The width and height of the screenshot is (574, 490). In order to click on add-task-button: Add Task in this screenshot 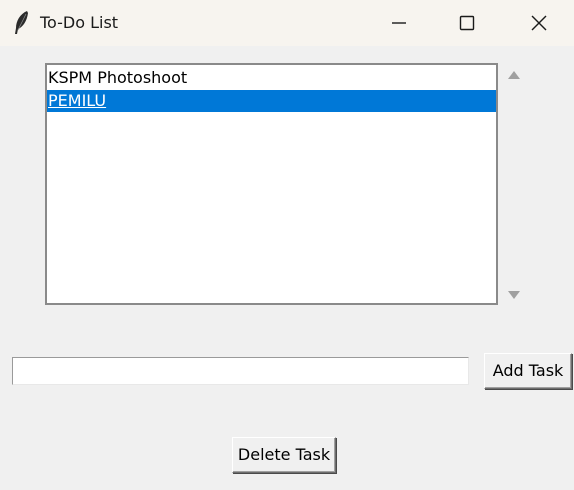, I will do `click(528, 371)`.